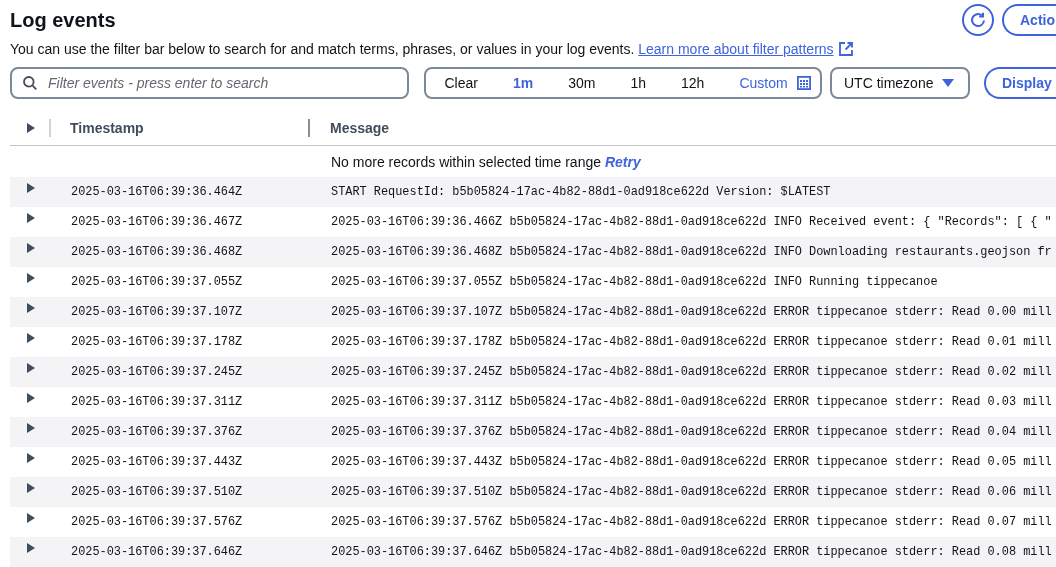 The width and height of the screenshot is (1056, 567). What do you see at coordinates (691, 222) in the screenshot?
I see `message-cell: 2025-03-16T06:39:36.466Z b5b05824-17ac-4b82-88d1-0ad918ce622d INFO Received event: { "Records": [ { "` at bounding box center [691, 222].